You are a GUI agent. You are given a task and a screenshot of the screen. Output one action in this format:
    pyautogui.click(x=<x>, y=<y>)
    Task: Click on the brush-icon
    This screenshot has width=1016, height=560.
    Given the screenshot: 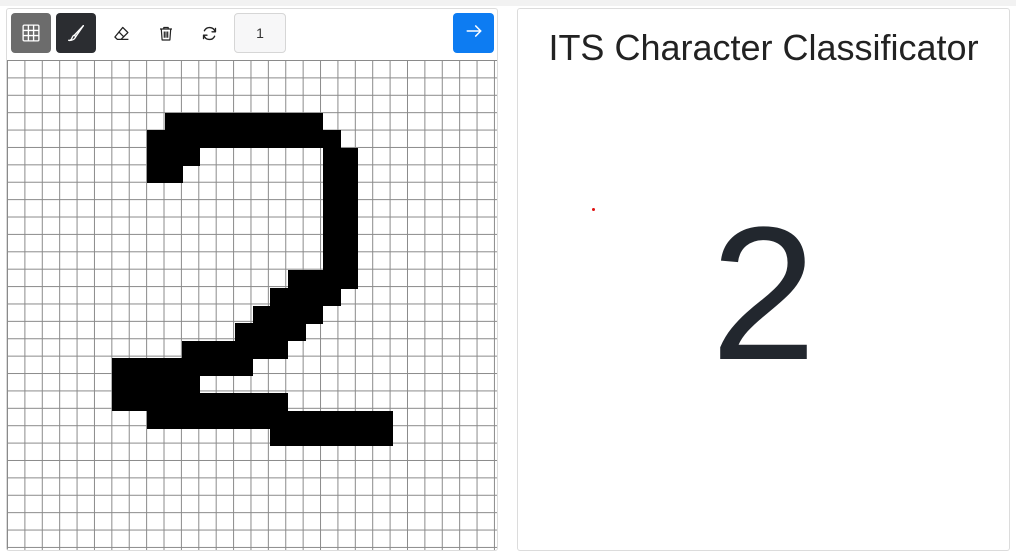 What is the action you would take?
    pyautogui.click(x=76, y=33)
    